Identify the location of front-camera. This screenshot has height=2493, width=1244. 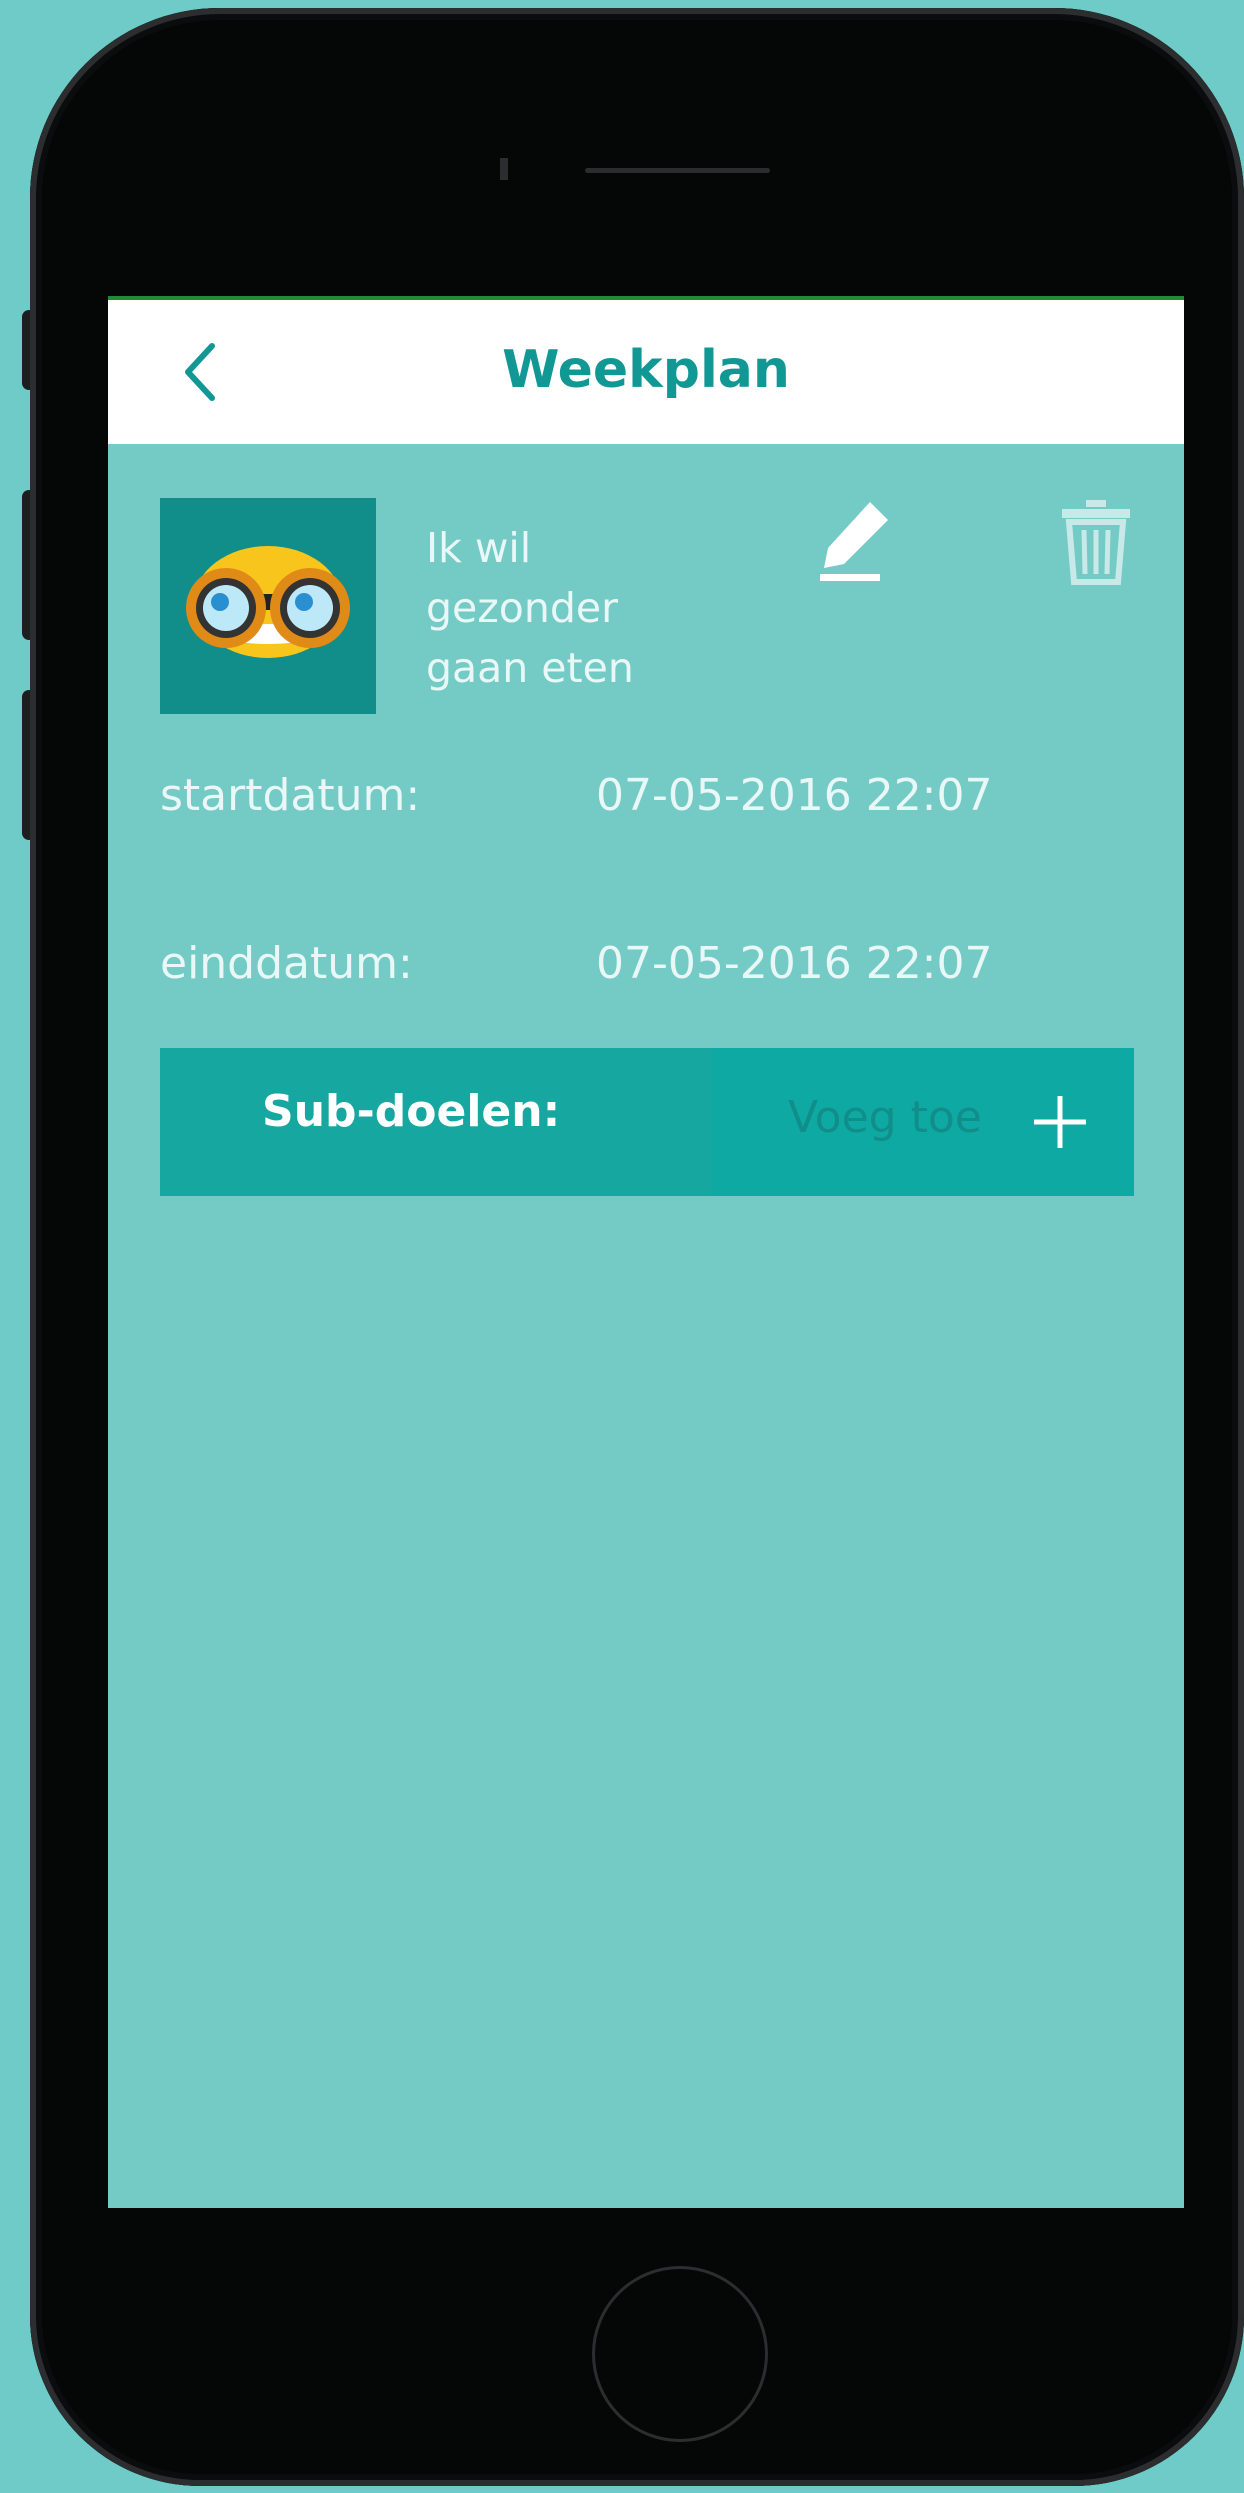
(504, 169).